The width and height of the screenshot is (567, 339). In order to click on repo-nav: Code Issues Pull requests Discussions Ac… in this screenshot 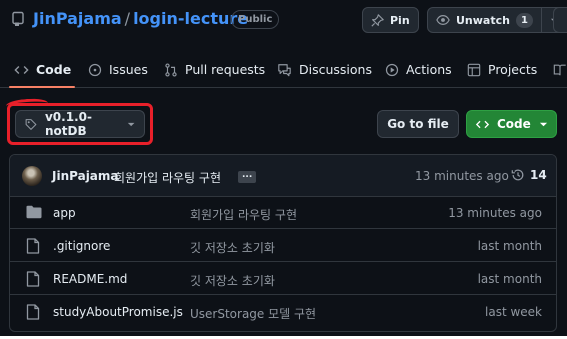, I will do `click(283, 70)`.